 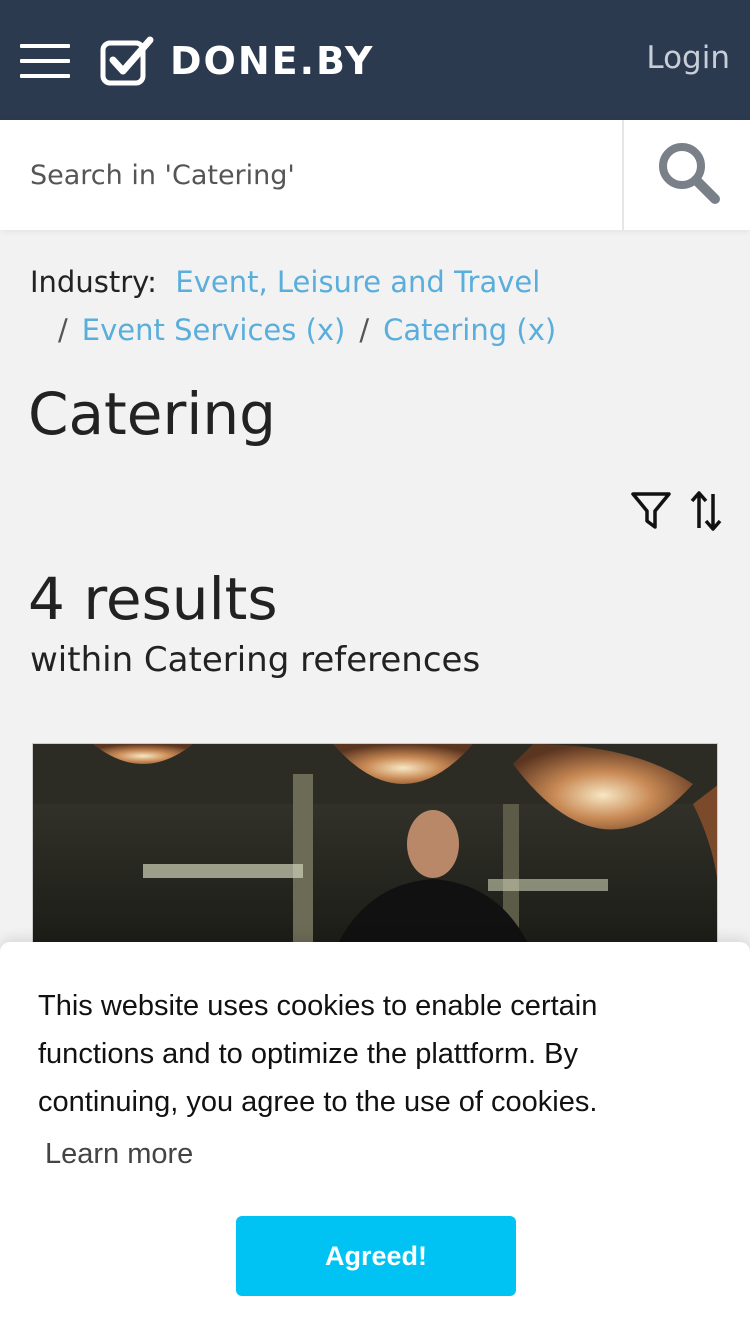 I want to click on results-count: 4 results, so click(x=153, y=599).